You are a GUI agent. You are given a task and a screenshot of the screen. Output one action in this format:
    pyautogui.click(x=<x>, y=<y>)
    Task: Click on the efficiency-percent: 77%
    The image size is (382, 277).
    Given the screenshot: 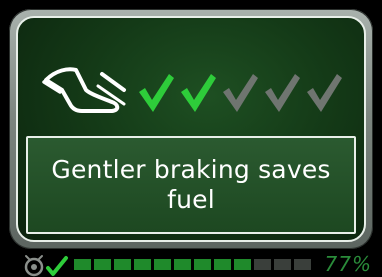 What is the action you would take?
    pyautogui.click(x=348, y=264)
    